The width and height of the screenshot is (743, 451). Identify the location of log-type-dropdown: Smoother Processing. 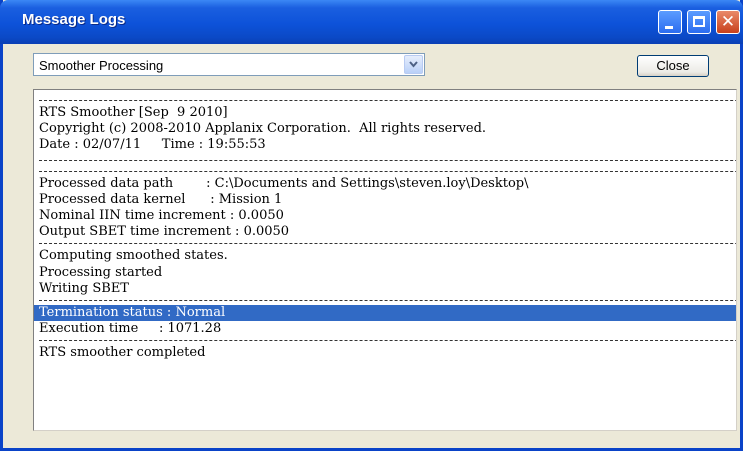
(229, 64).